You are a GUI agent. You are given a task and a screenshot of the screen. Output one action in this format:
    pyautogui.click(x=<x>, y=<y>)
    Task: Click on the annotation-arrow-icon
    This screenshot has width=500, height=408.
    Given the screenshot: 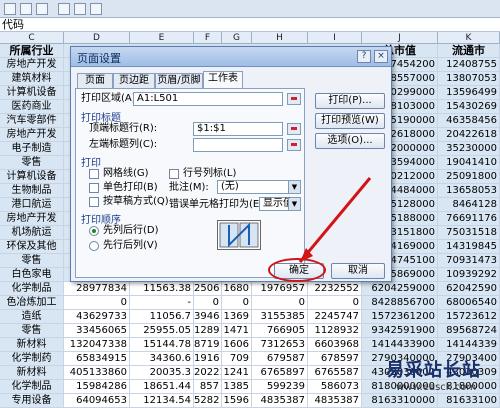 What is the action you would take?
    pyautogui.click(x=335, y=220)
    